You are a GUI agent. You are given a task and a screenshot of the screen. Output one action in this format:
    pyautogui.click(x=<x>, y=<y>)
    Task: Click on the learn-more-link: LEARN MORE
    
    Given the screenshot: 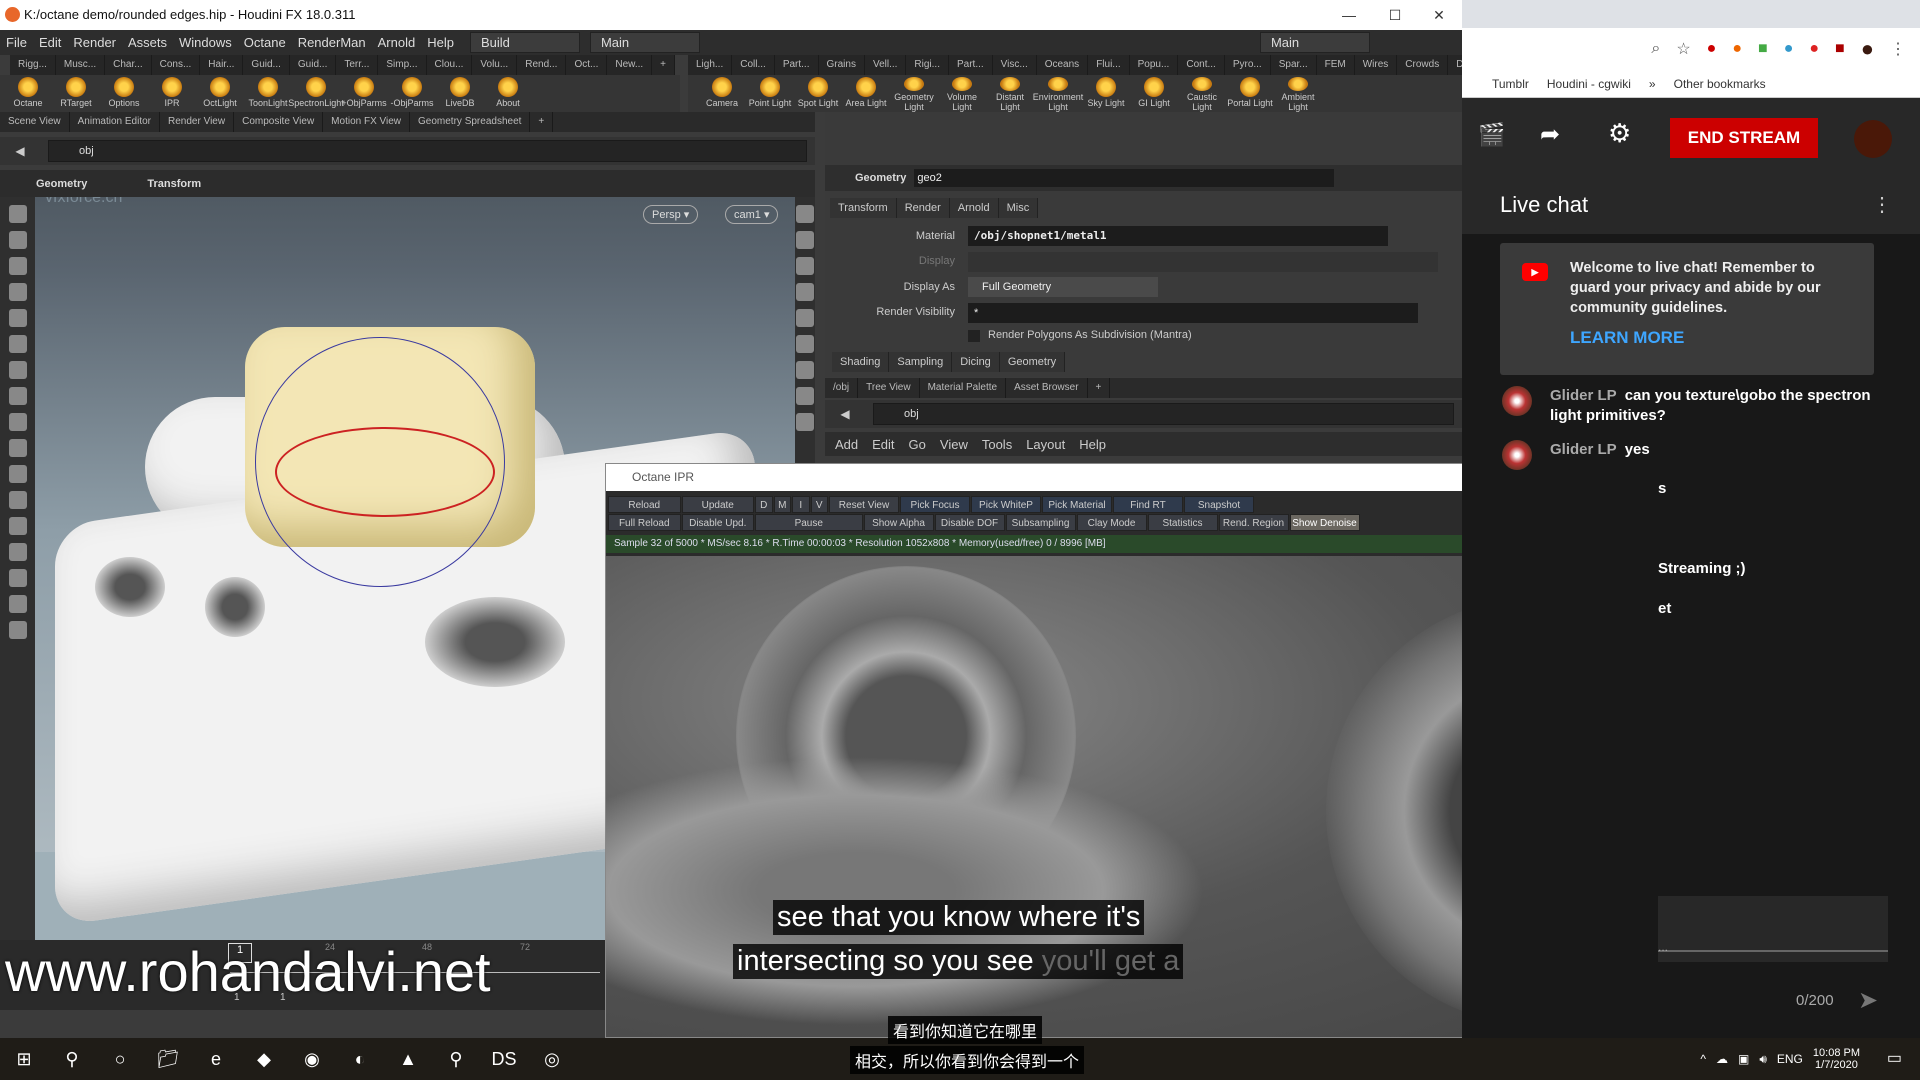 What is the action you would take?
    pyautogui.click(x=1712, y=338)
    